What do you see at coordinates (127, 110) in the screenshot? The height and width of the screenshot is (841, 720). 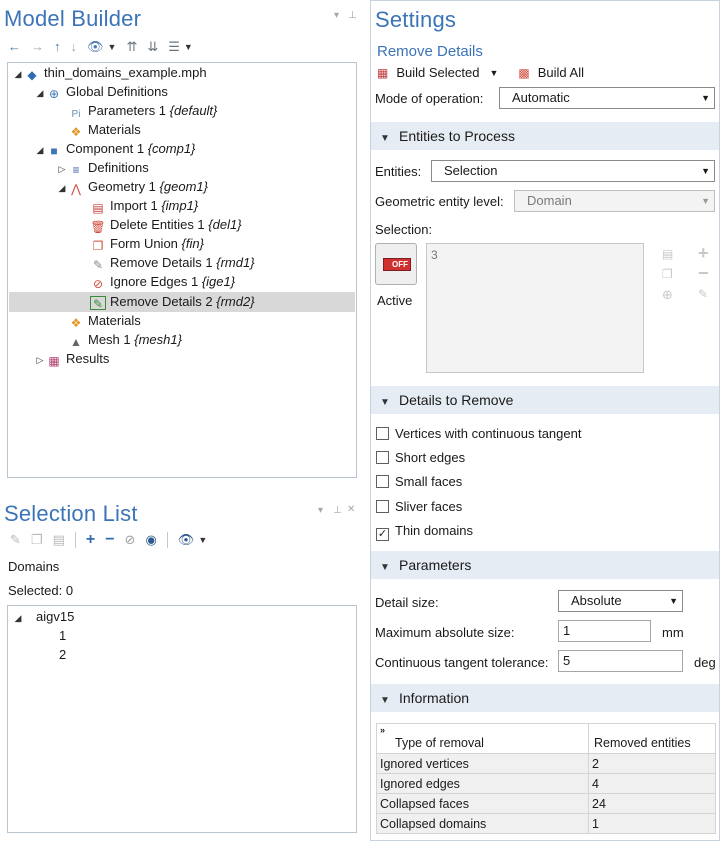 I see `tree-node-label: Parameters 1` at bounding box center [127, 110].